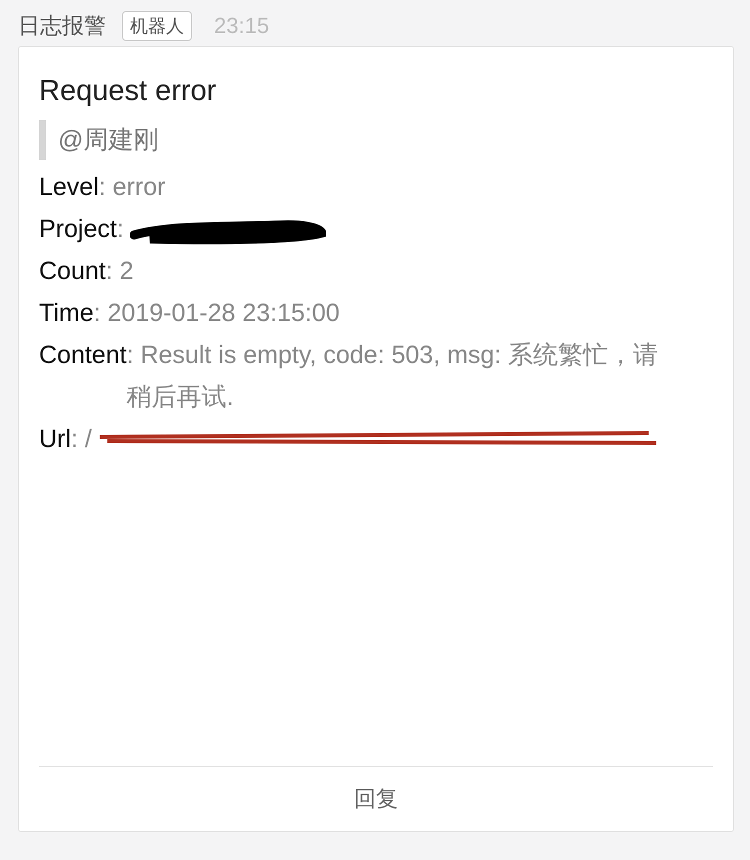  Describe the element at coordinates (62, 26) in the screenshot. I see `sender-name: 日志报警` at that location.